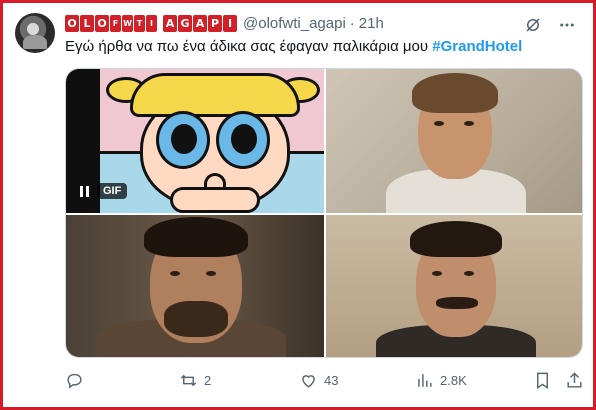  I want to click on pause-icon, so click(84, 191).